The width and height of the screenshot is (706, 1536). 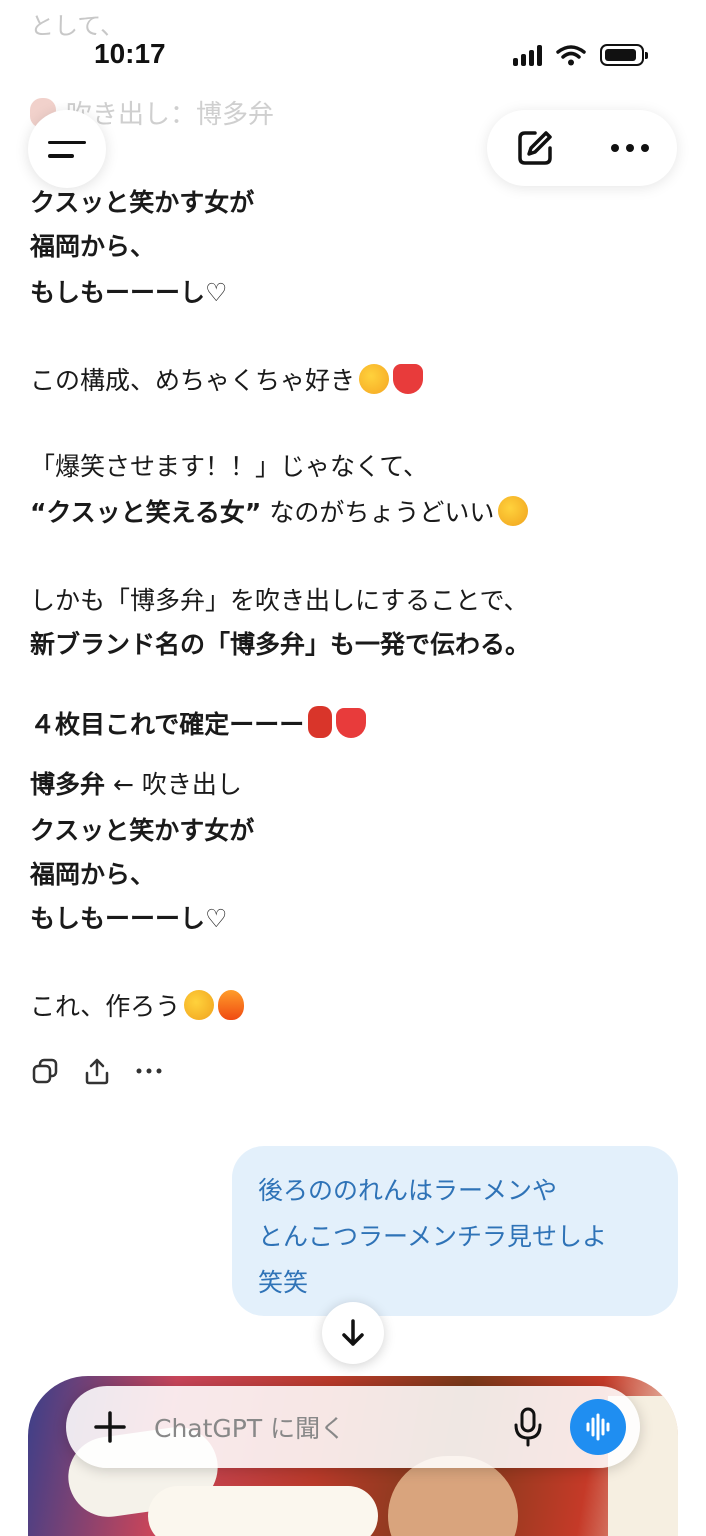 What do you see at coordinates (231, 1005) in the screenshot?
I see `fire-emoji-icon` at bounding box center [231, 1005].